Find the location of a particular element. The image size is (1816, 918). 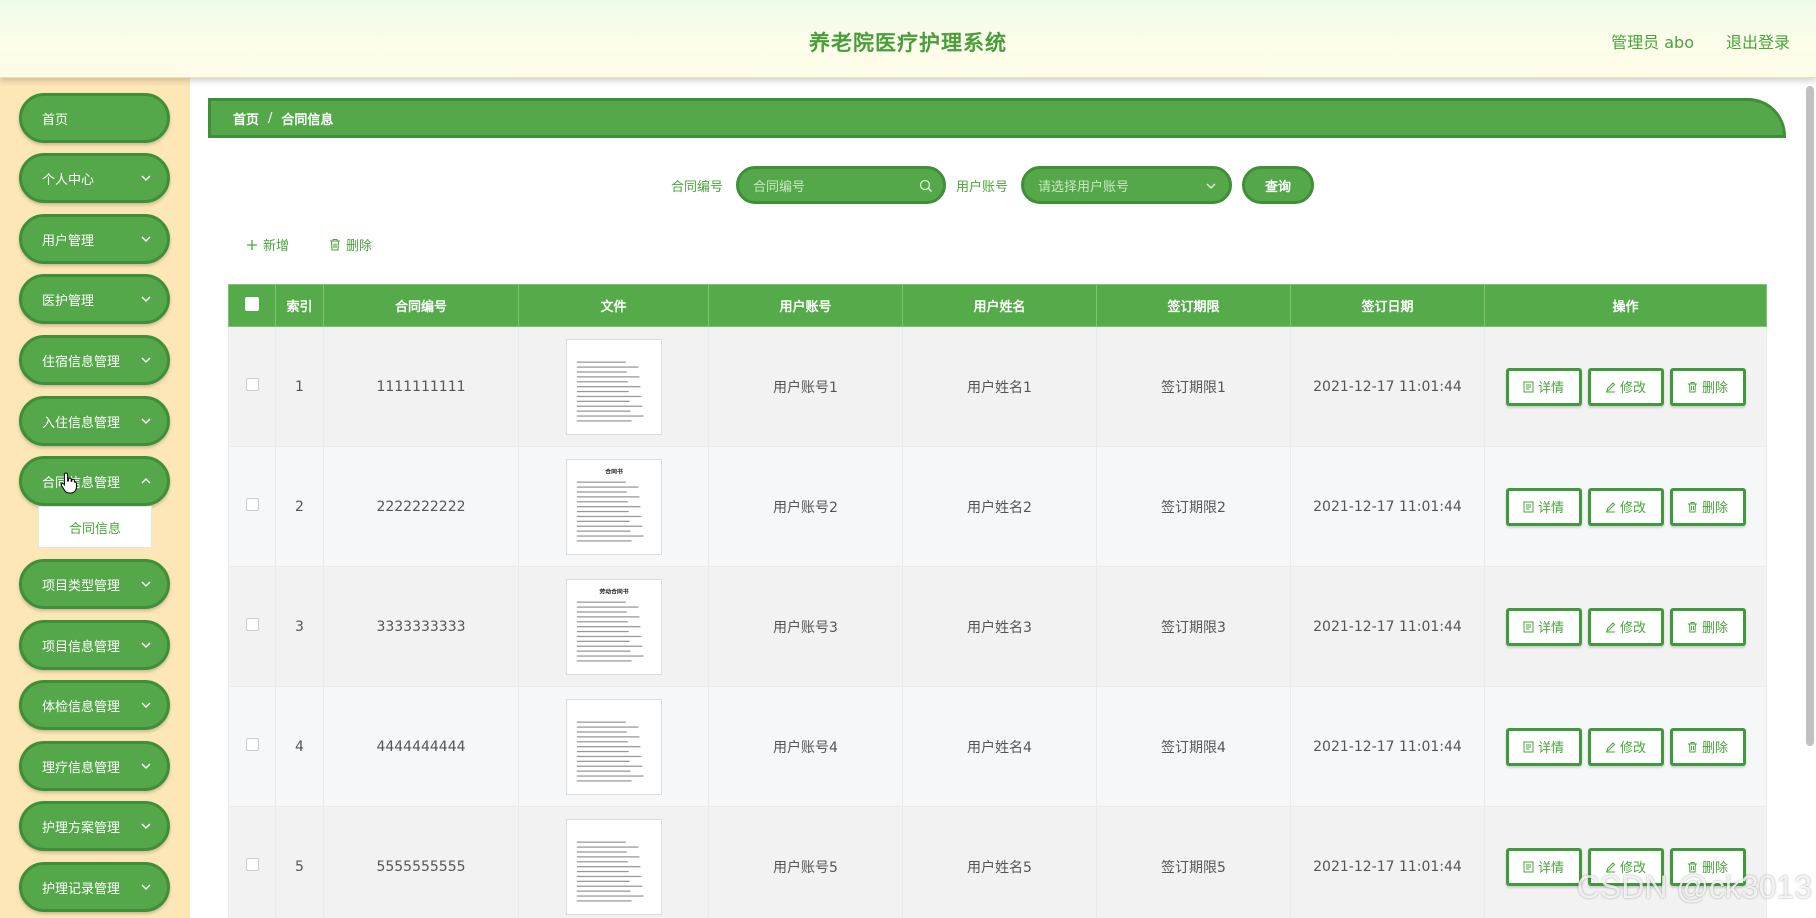

sidebar-item-label: 入住信息管理 is located at coordinates (81, 423).